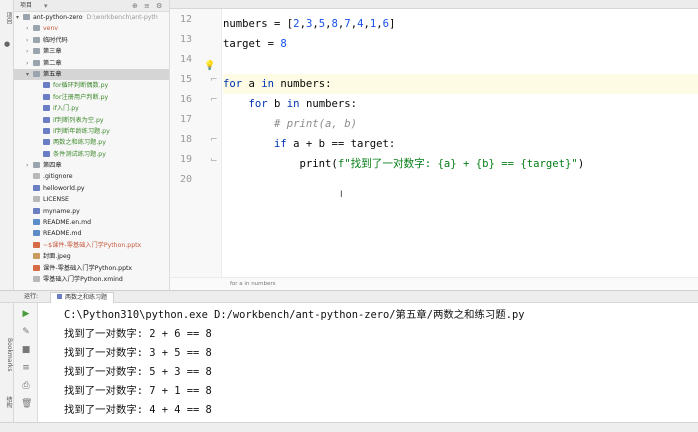 This screenshot has height=432, width=698. I want to click on commit-icon: ●, so click(7, 44).